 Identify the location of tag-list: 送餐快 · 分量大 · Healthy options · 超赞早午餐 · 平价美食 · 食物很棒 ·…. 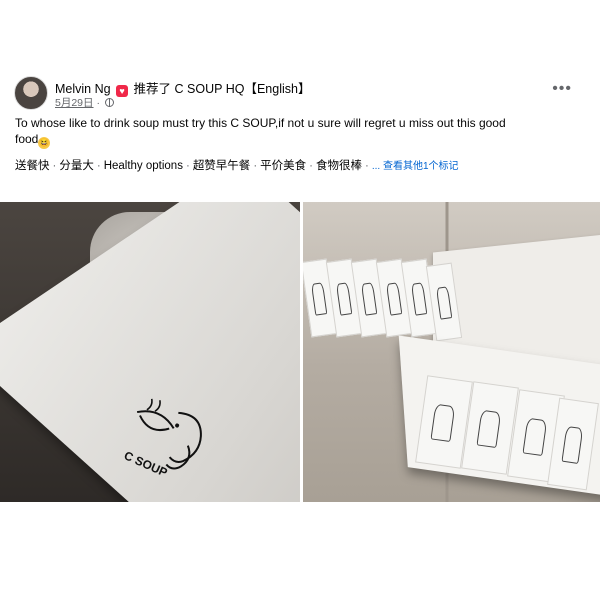
(237, 165).